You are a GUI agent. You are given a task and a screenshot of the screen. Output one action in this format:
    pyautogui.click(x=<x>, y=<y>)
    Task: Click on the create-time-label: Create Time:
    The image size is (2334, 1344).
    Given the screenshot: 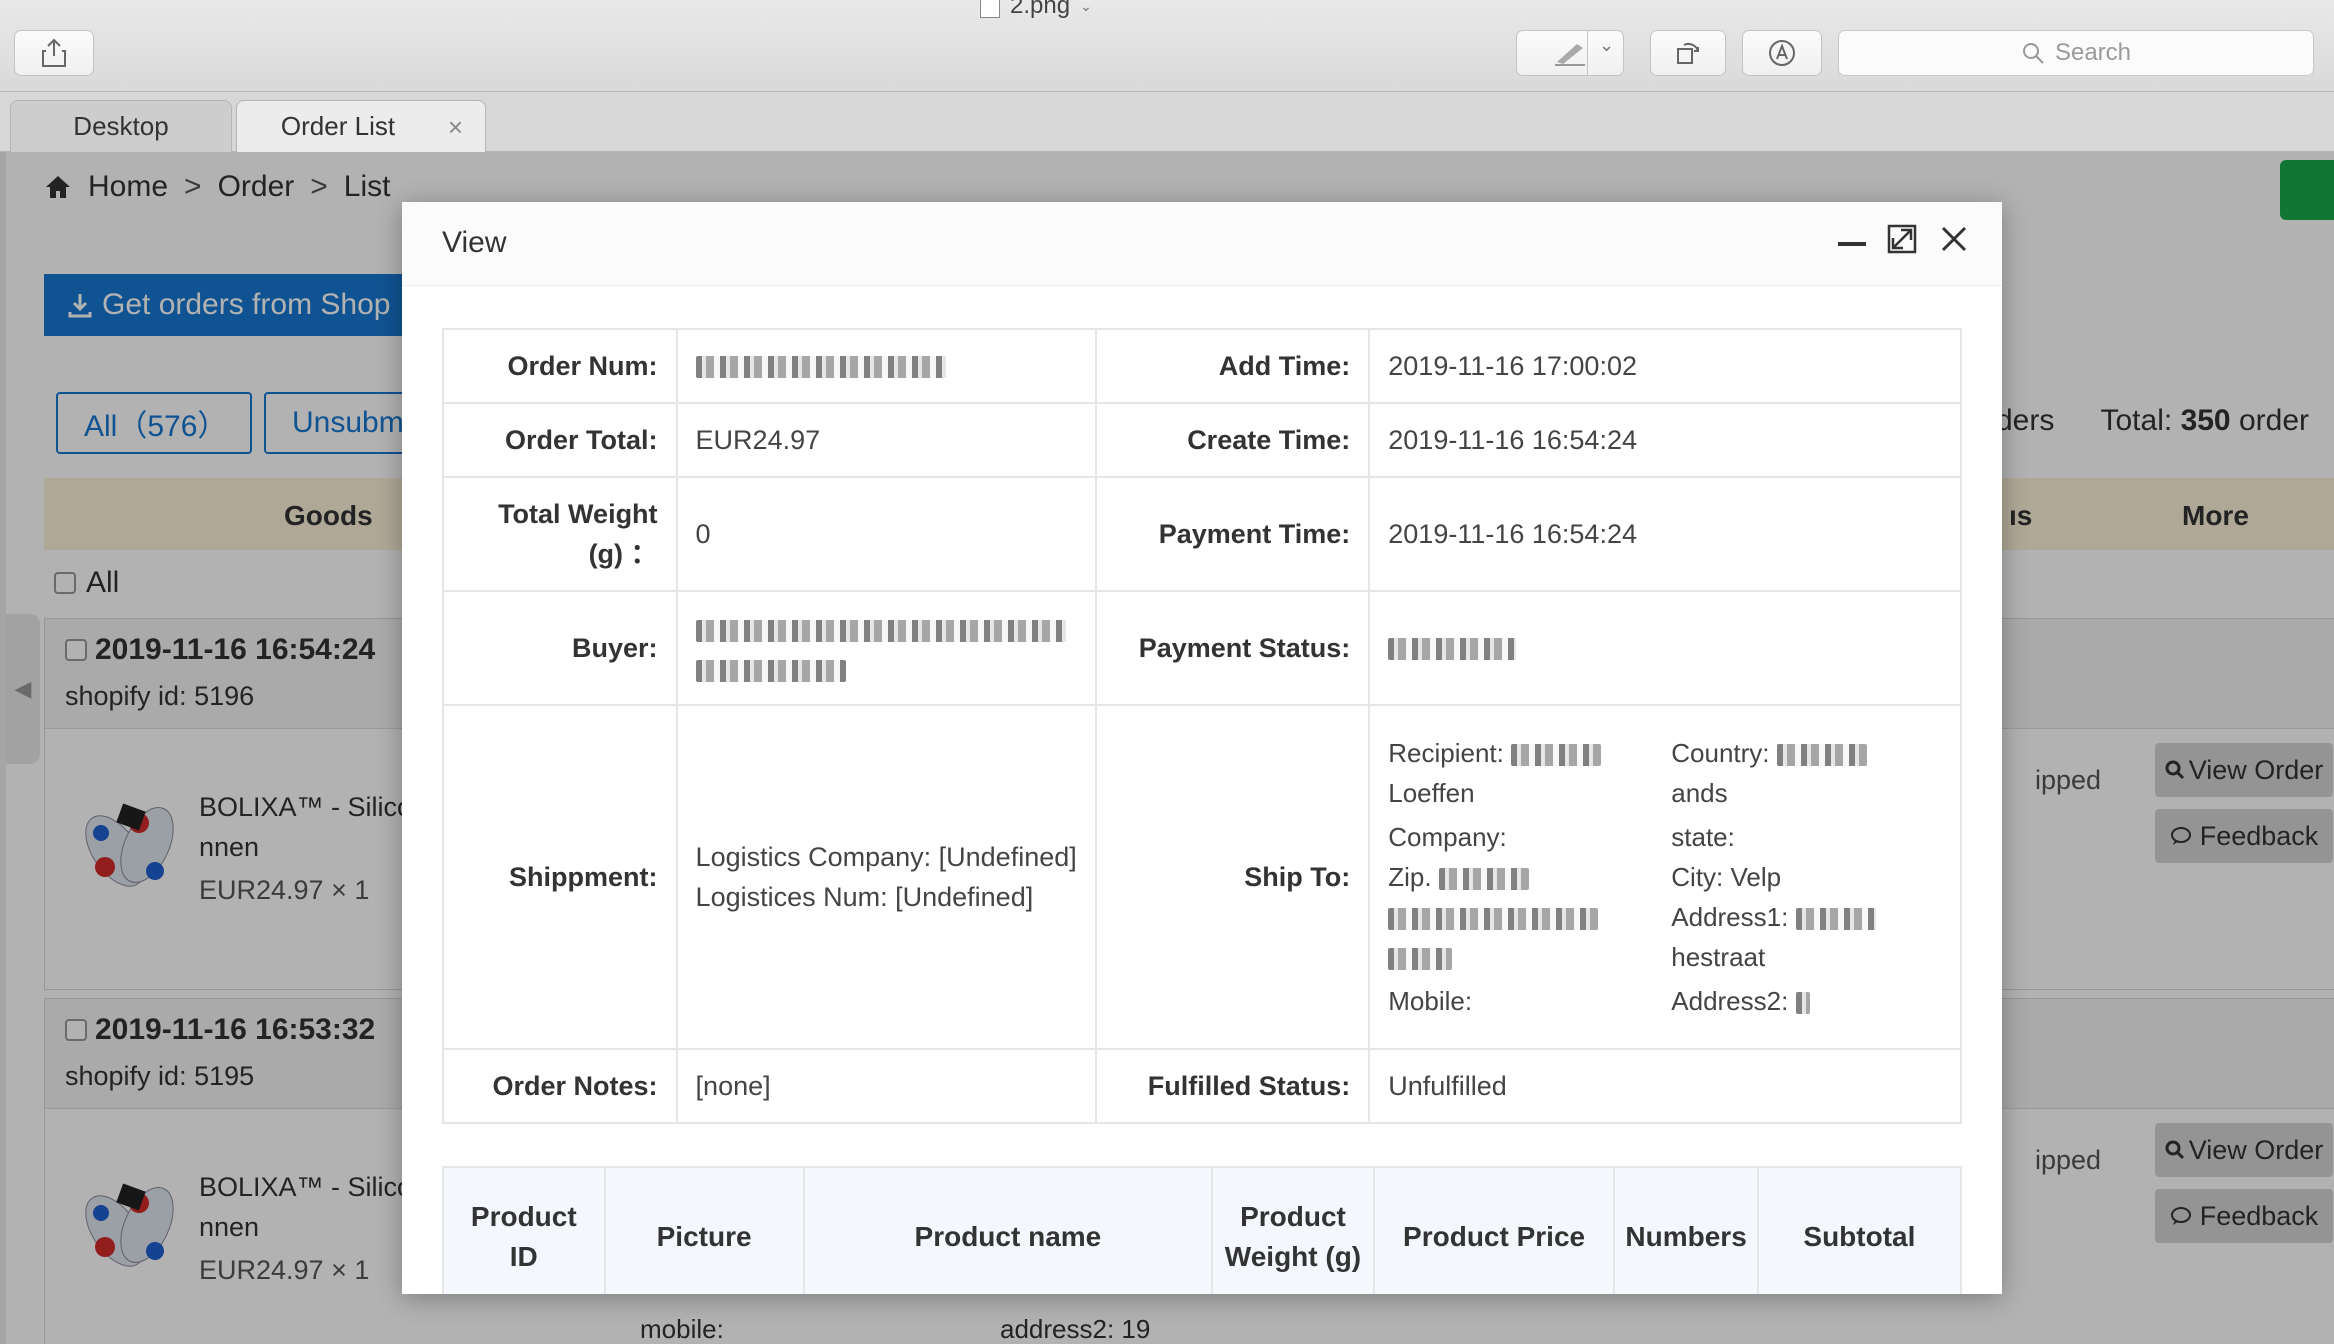 What is the action you would take?
    pyautogui.click(x=1233, y=440)
    